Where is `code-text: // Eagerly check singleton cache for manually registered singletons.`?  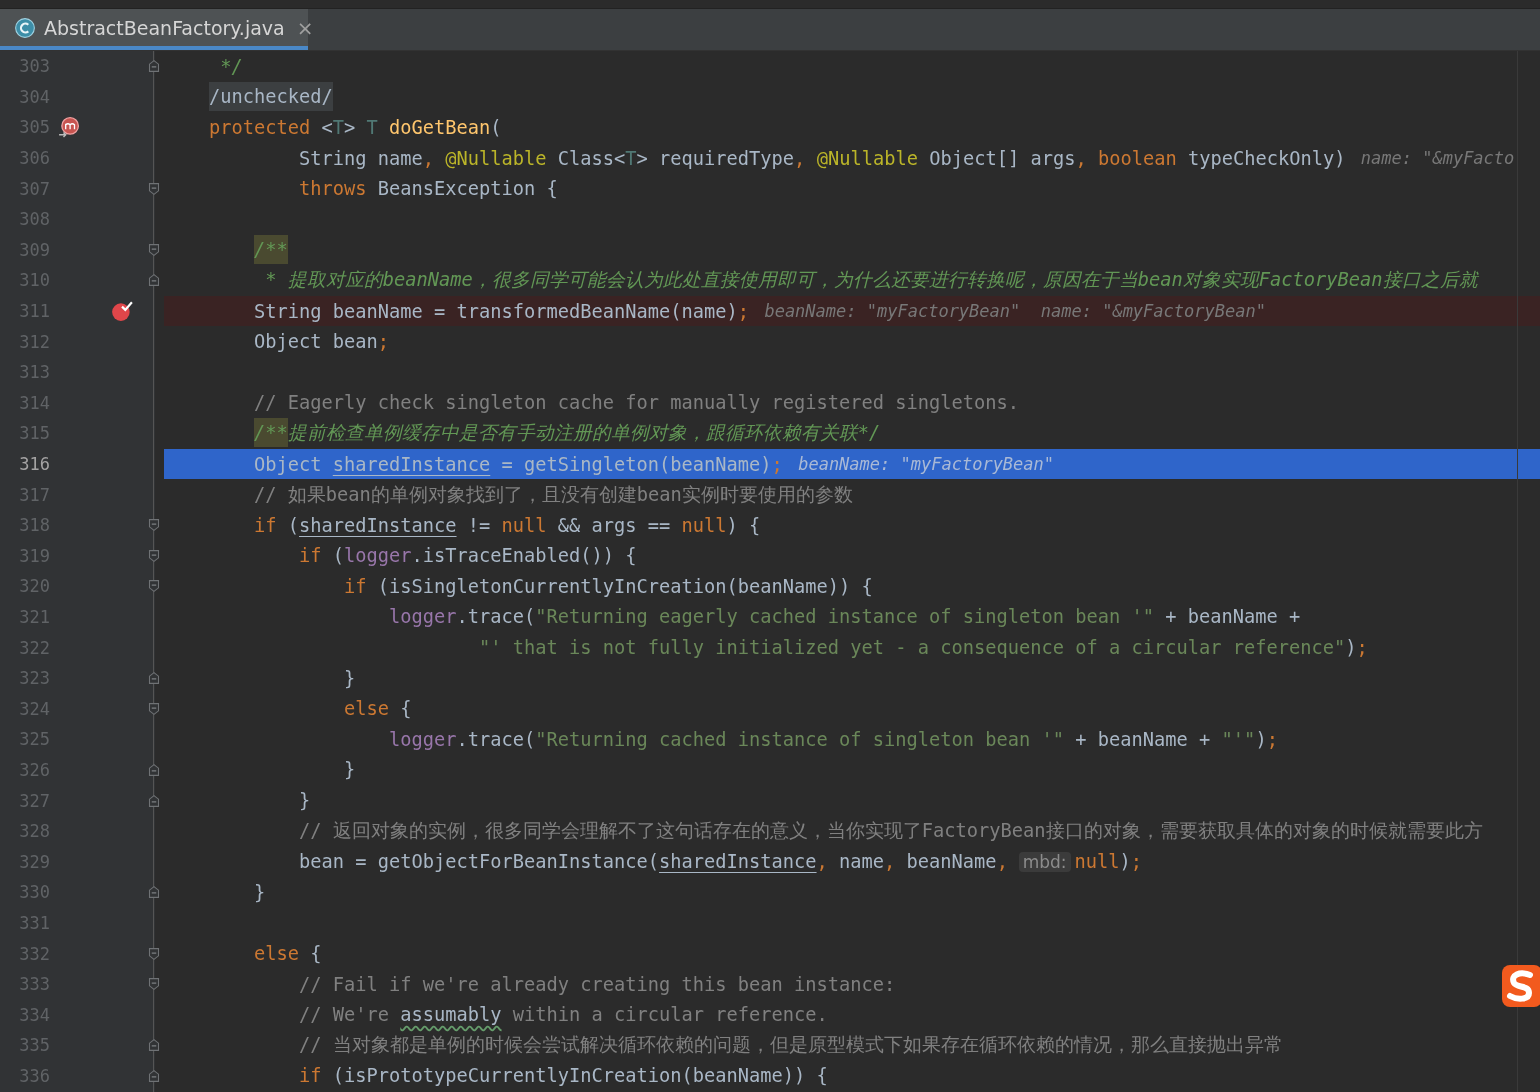
code-text: // Eagerly check singleton cache for manually registered singletons. is located at coordinates (636, 403).